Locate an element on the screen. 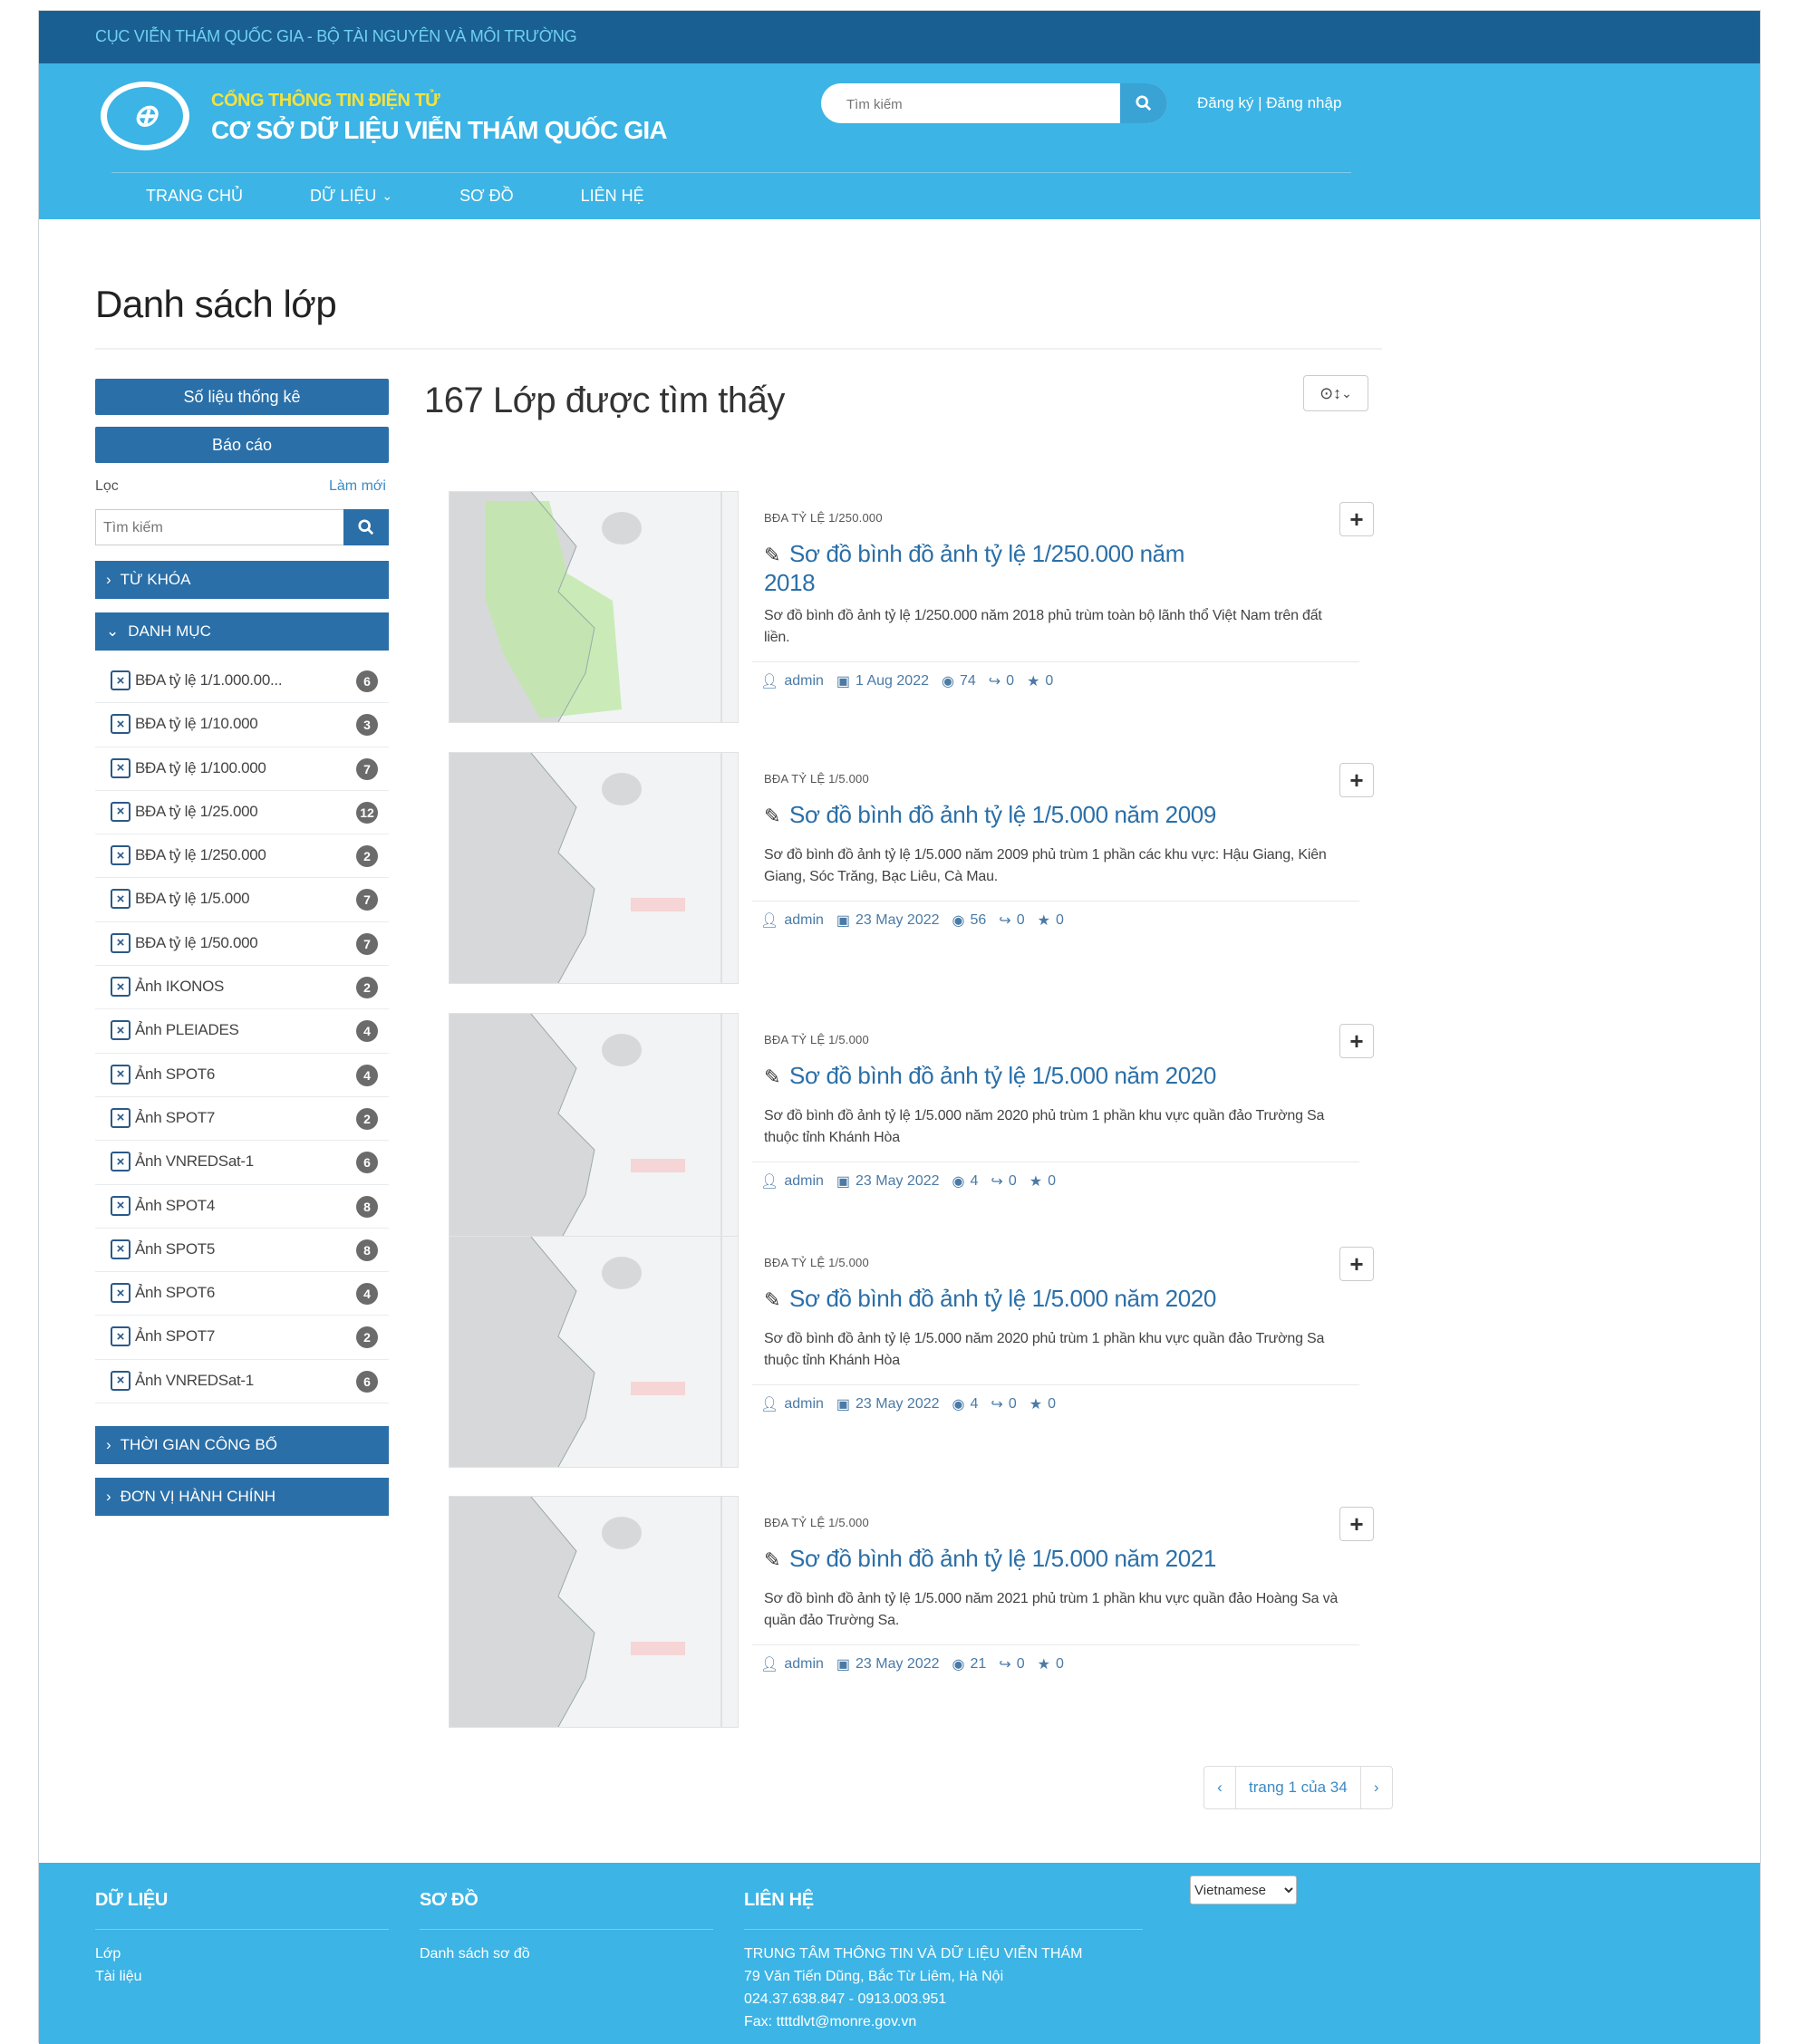 The height and width of the screenshot is (2044, 1798). language-select: Vietnamese is located at coordinates (1243, 1889).